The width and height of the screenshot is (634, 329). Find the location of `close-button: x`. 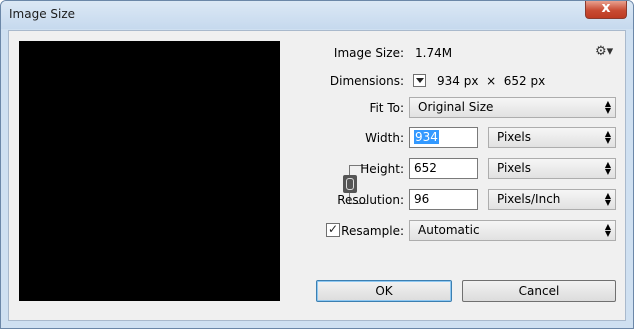

close-button: x is located at coordinates (606, 10).